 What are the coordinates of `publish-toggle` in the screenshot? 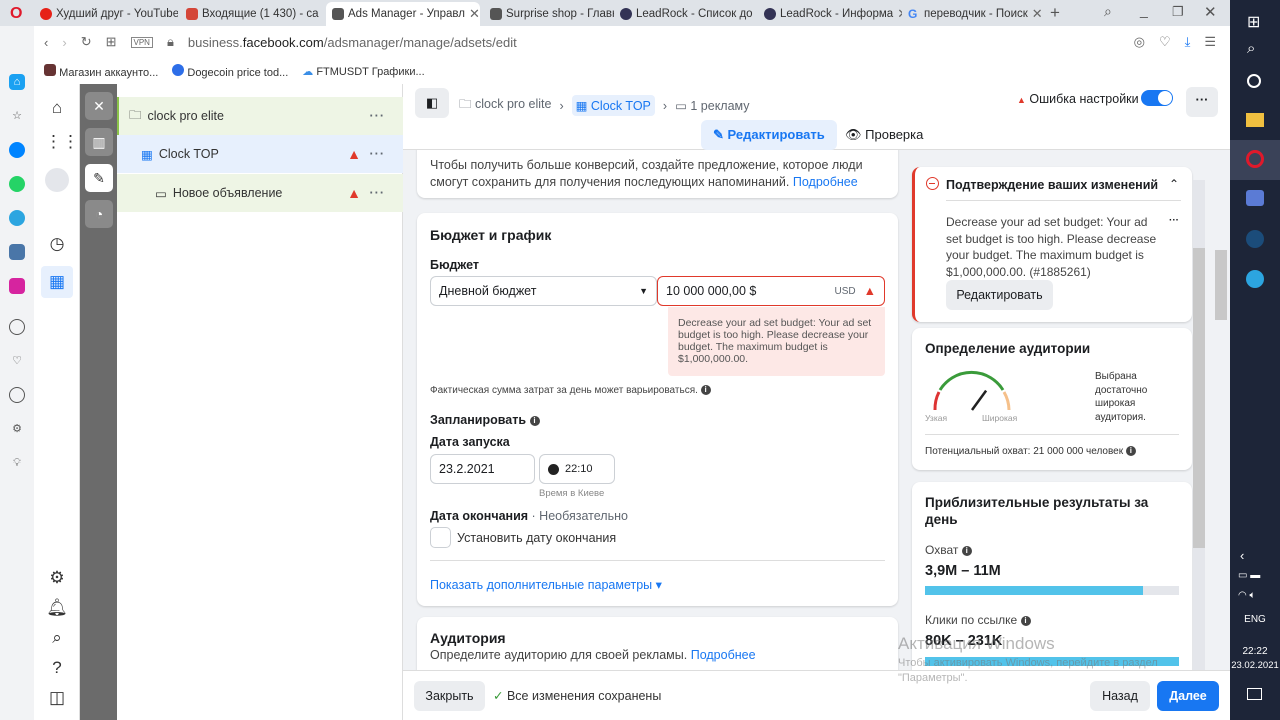 It's located at (1157, 98).